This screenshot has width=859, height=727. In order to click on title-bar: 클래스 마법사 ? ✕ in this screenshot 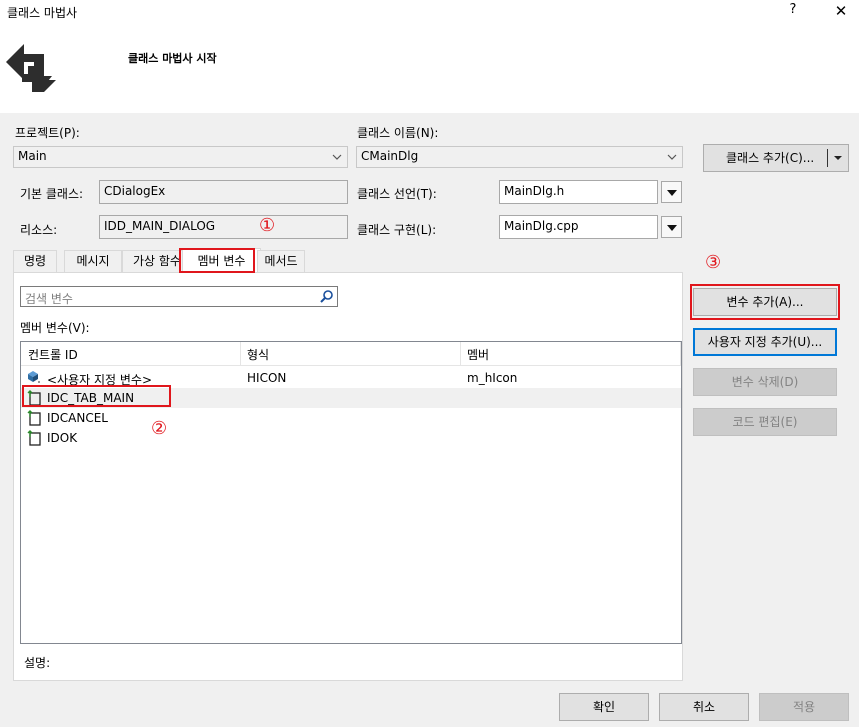, I will do `click(429, 13)`.